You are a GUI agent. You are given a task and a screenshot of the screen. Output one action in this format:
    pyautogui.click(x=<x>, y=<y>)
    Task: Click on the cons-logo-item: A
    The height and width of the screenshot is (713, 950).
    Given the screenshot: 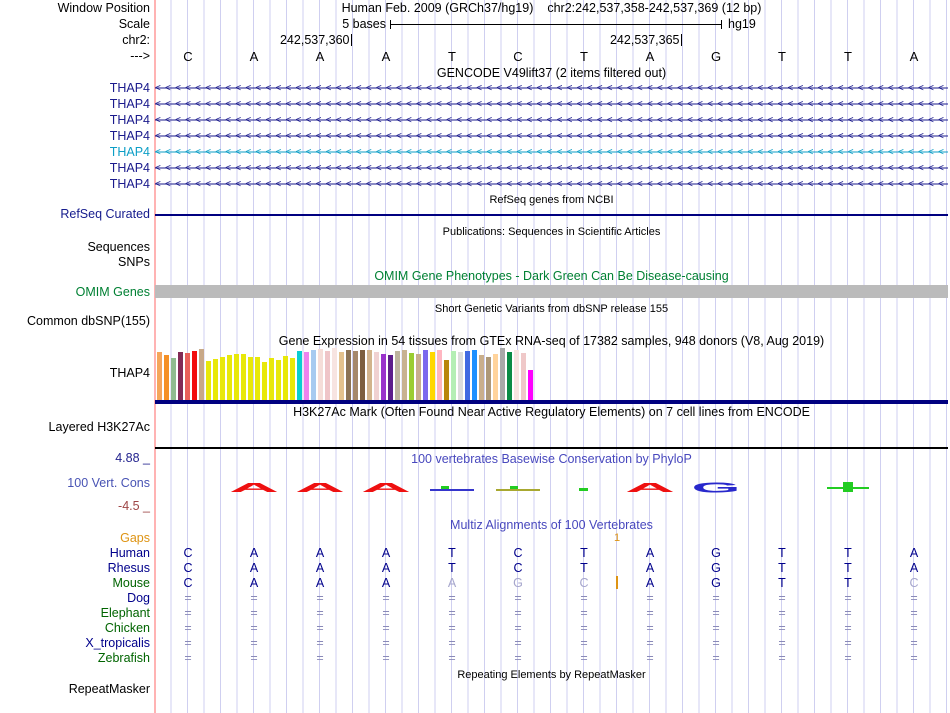 What is the action you would take?
    pyautogui.click(x=320, y=488)
    